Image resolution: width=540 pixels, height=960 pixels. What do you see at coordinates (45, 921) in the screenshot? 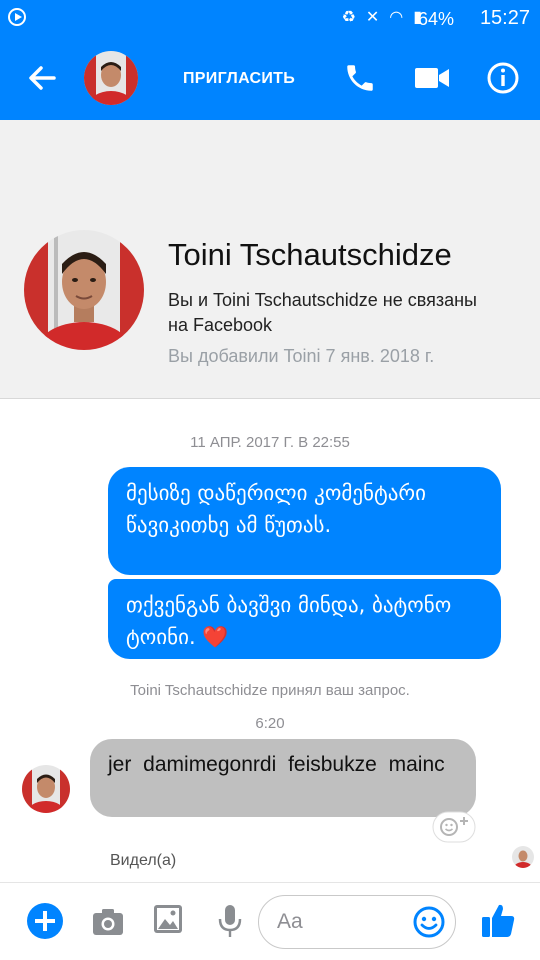
I see `add-more-icon` at bounding box center [45, 921].